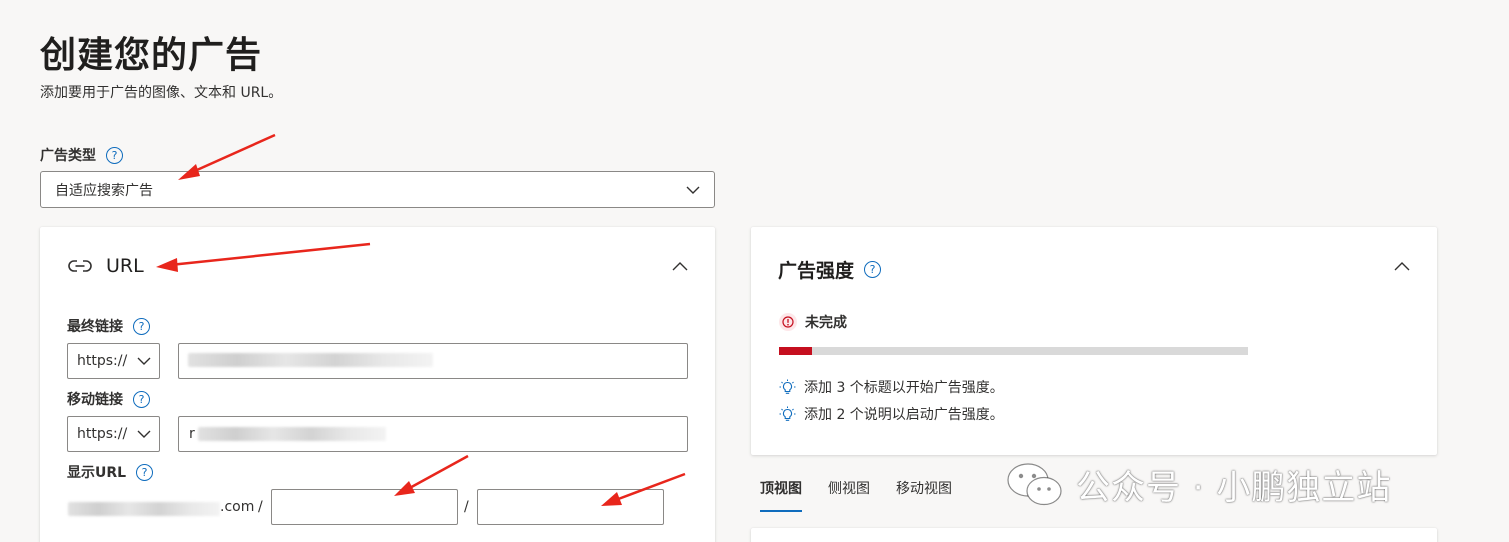 The height and width of the screenshot is (542, 1509). Describe the element at coordinates (102, 361) in the screenshot. I see `final-url-protocol: https://` at that location.